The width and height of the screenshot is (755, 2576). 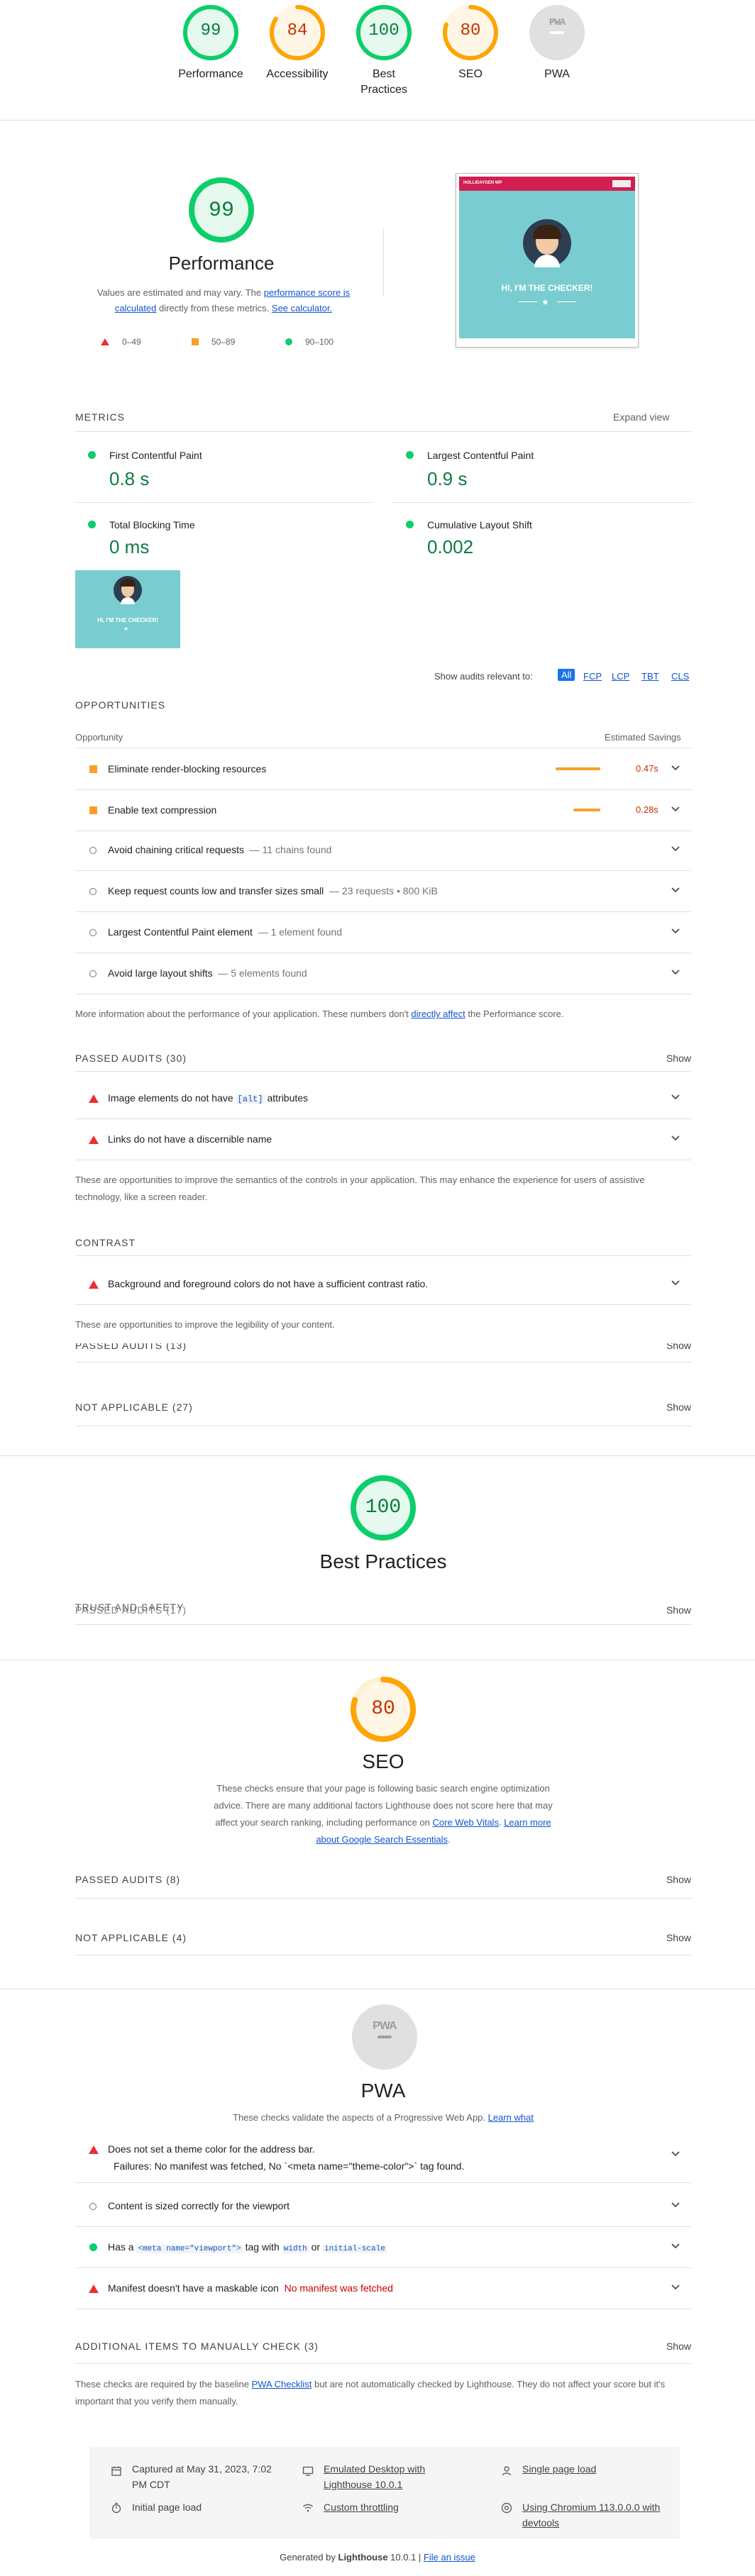 What do you see at coordinates (129, 546) in the screenshot?
I see `metric-tbt-value: 0 ms` at bounding box center [129, 546].